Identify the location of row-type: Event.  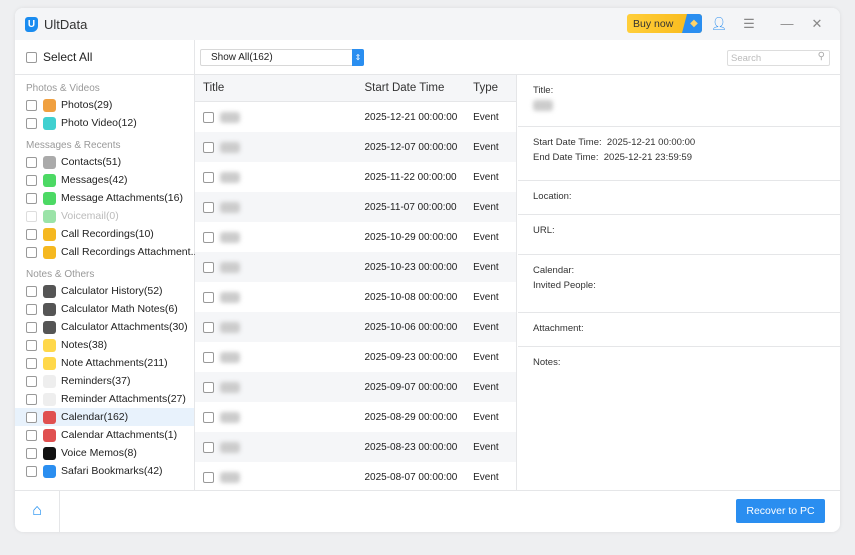
(486, 207).